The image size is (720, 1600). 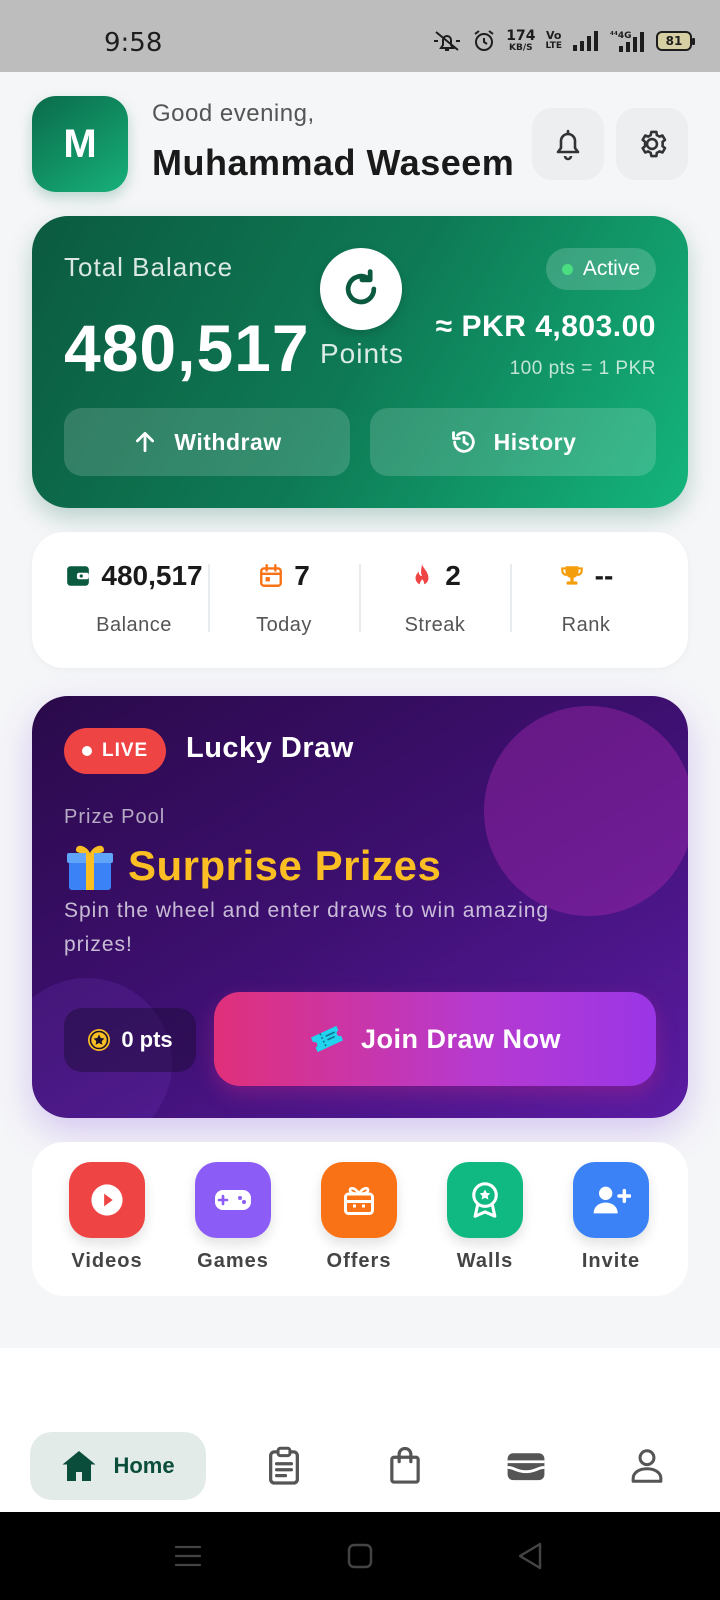 What do you see at coordinates (107, 1261) in the screenshot?
I see `quick-action-videos-label: Videos` at bounding box center [107, 1261].